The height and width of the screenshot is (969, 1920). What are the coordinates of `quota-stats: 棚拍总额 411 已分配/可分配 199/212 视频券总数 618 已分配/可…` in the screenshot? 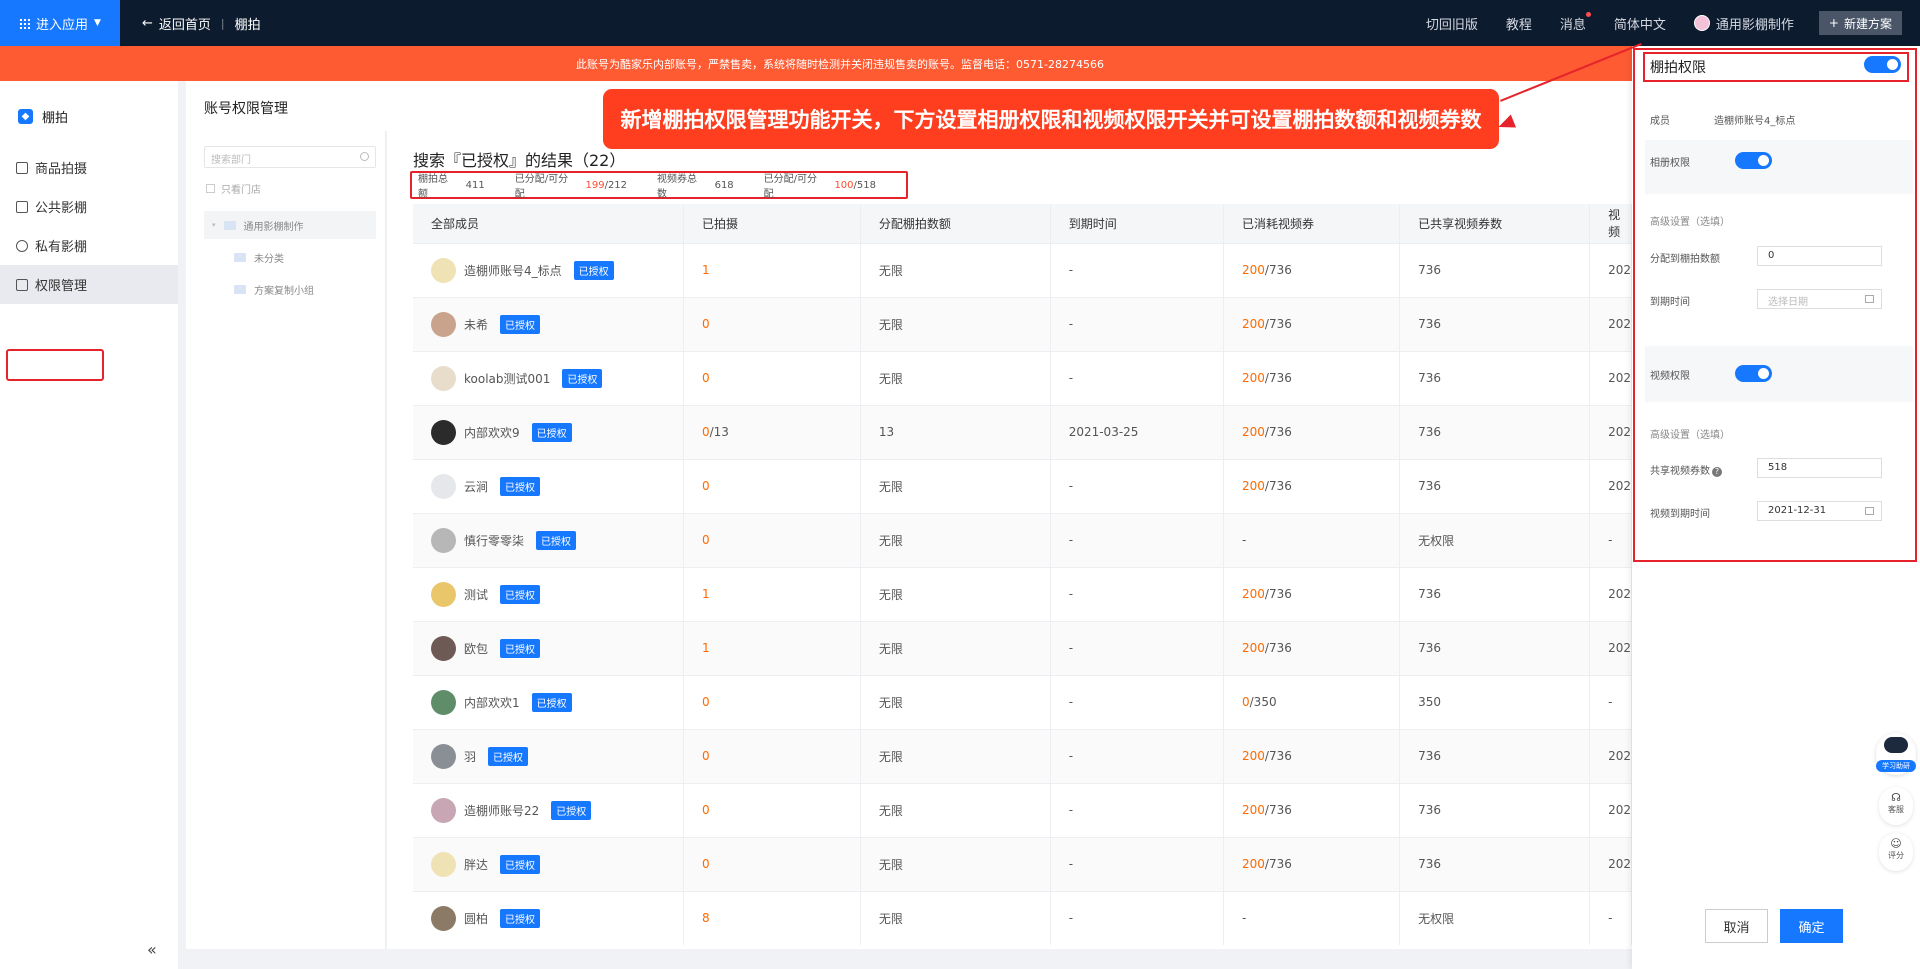 It's located at (659, 185).